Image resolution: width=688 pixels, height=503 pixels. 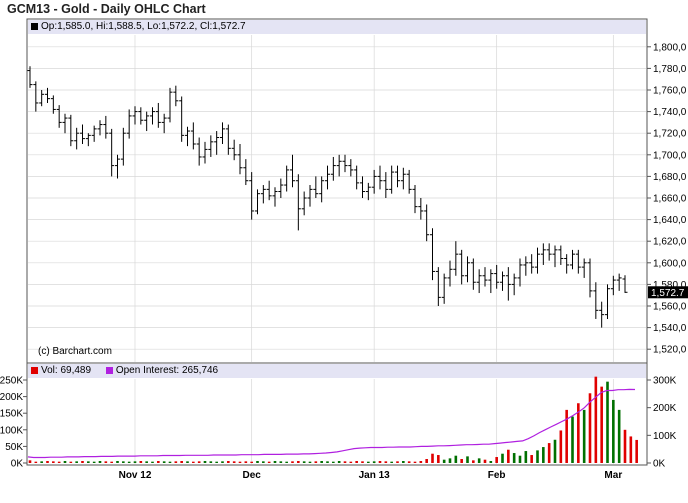 I want to click on x-axis: Nov 12DecJan 13FebMarApr, so click(x=371, y=475).